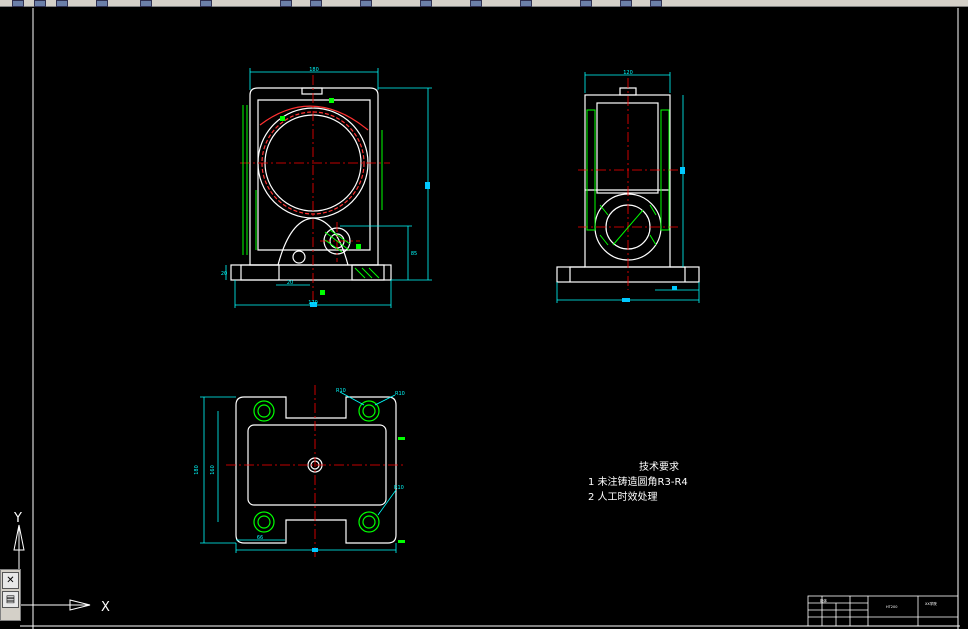 This screenshot has height=629, width=968. What do you see at coordinates (326, 187) in the screenshot?
I see `front-view: 180 170 20 85 20` at bounding box center [326, 187].